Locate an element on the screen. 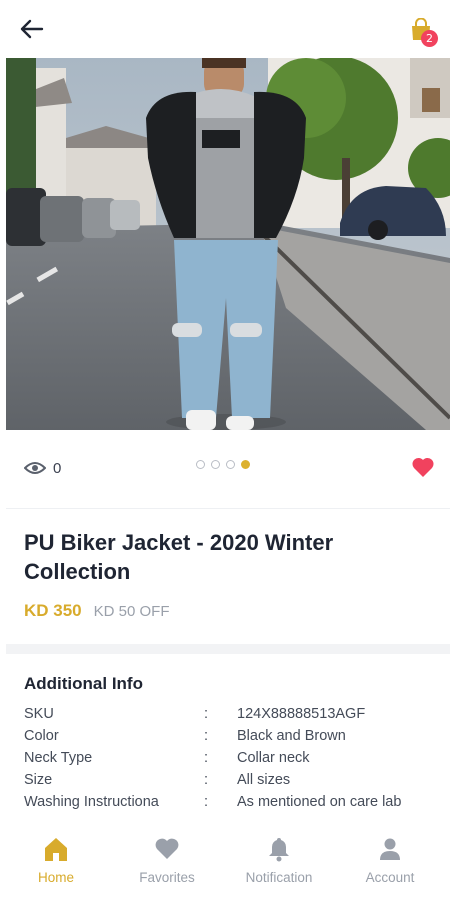 This screenshot has width=455, height=900. user-icon is located at coordinates (390, 849).